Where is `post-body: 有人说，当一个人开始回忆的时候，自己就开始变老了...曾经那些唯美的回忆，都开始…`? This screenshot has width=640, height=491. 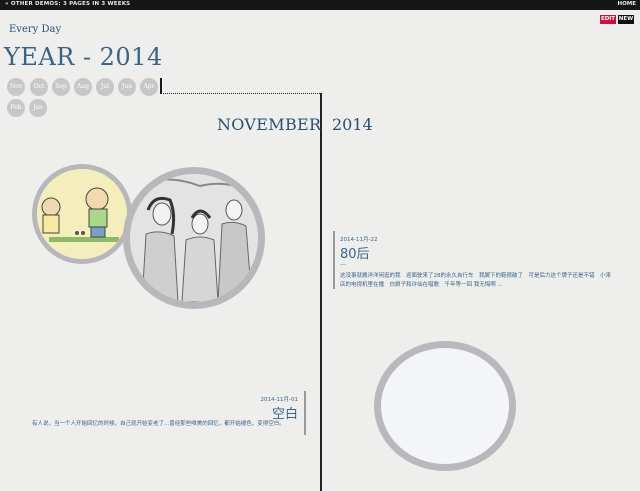
post-body: 有人说，当一个人开始回忆的时候，自己就开始变老了...曾经那些唯美的回忆，都开始… is located at coordinates (158, 424).